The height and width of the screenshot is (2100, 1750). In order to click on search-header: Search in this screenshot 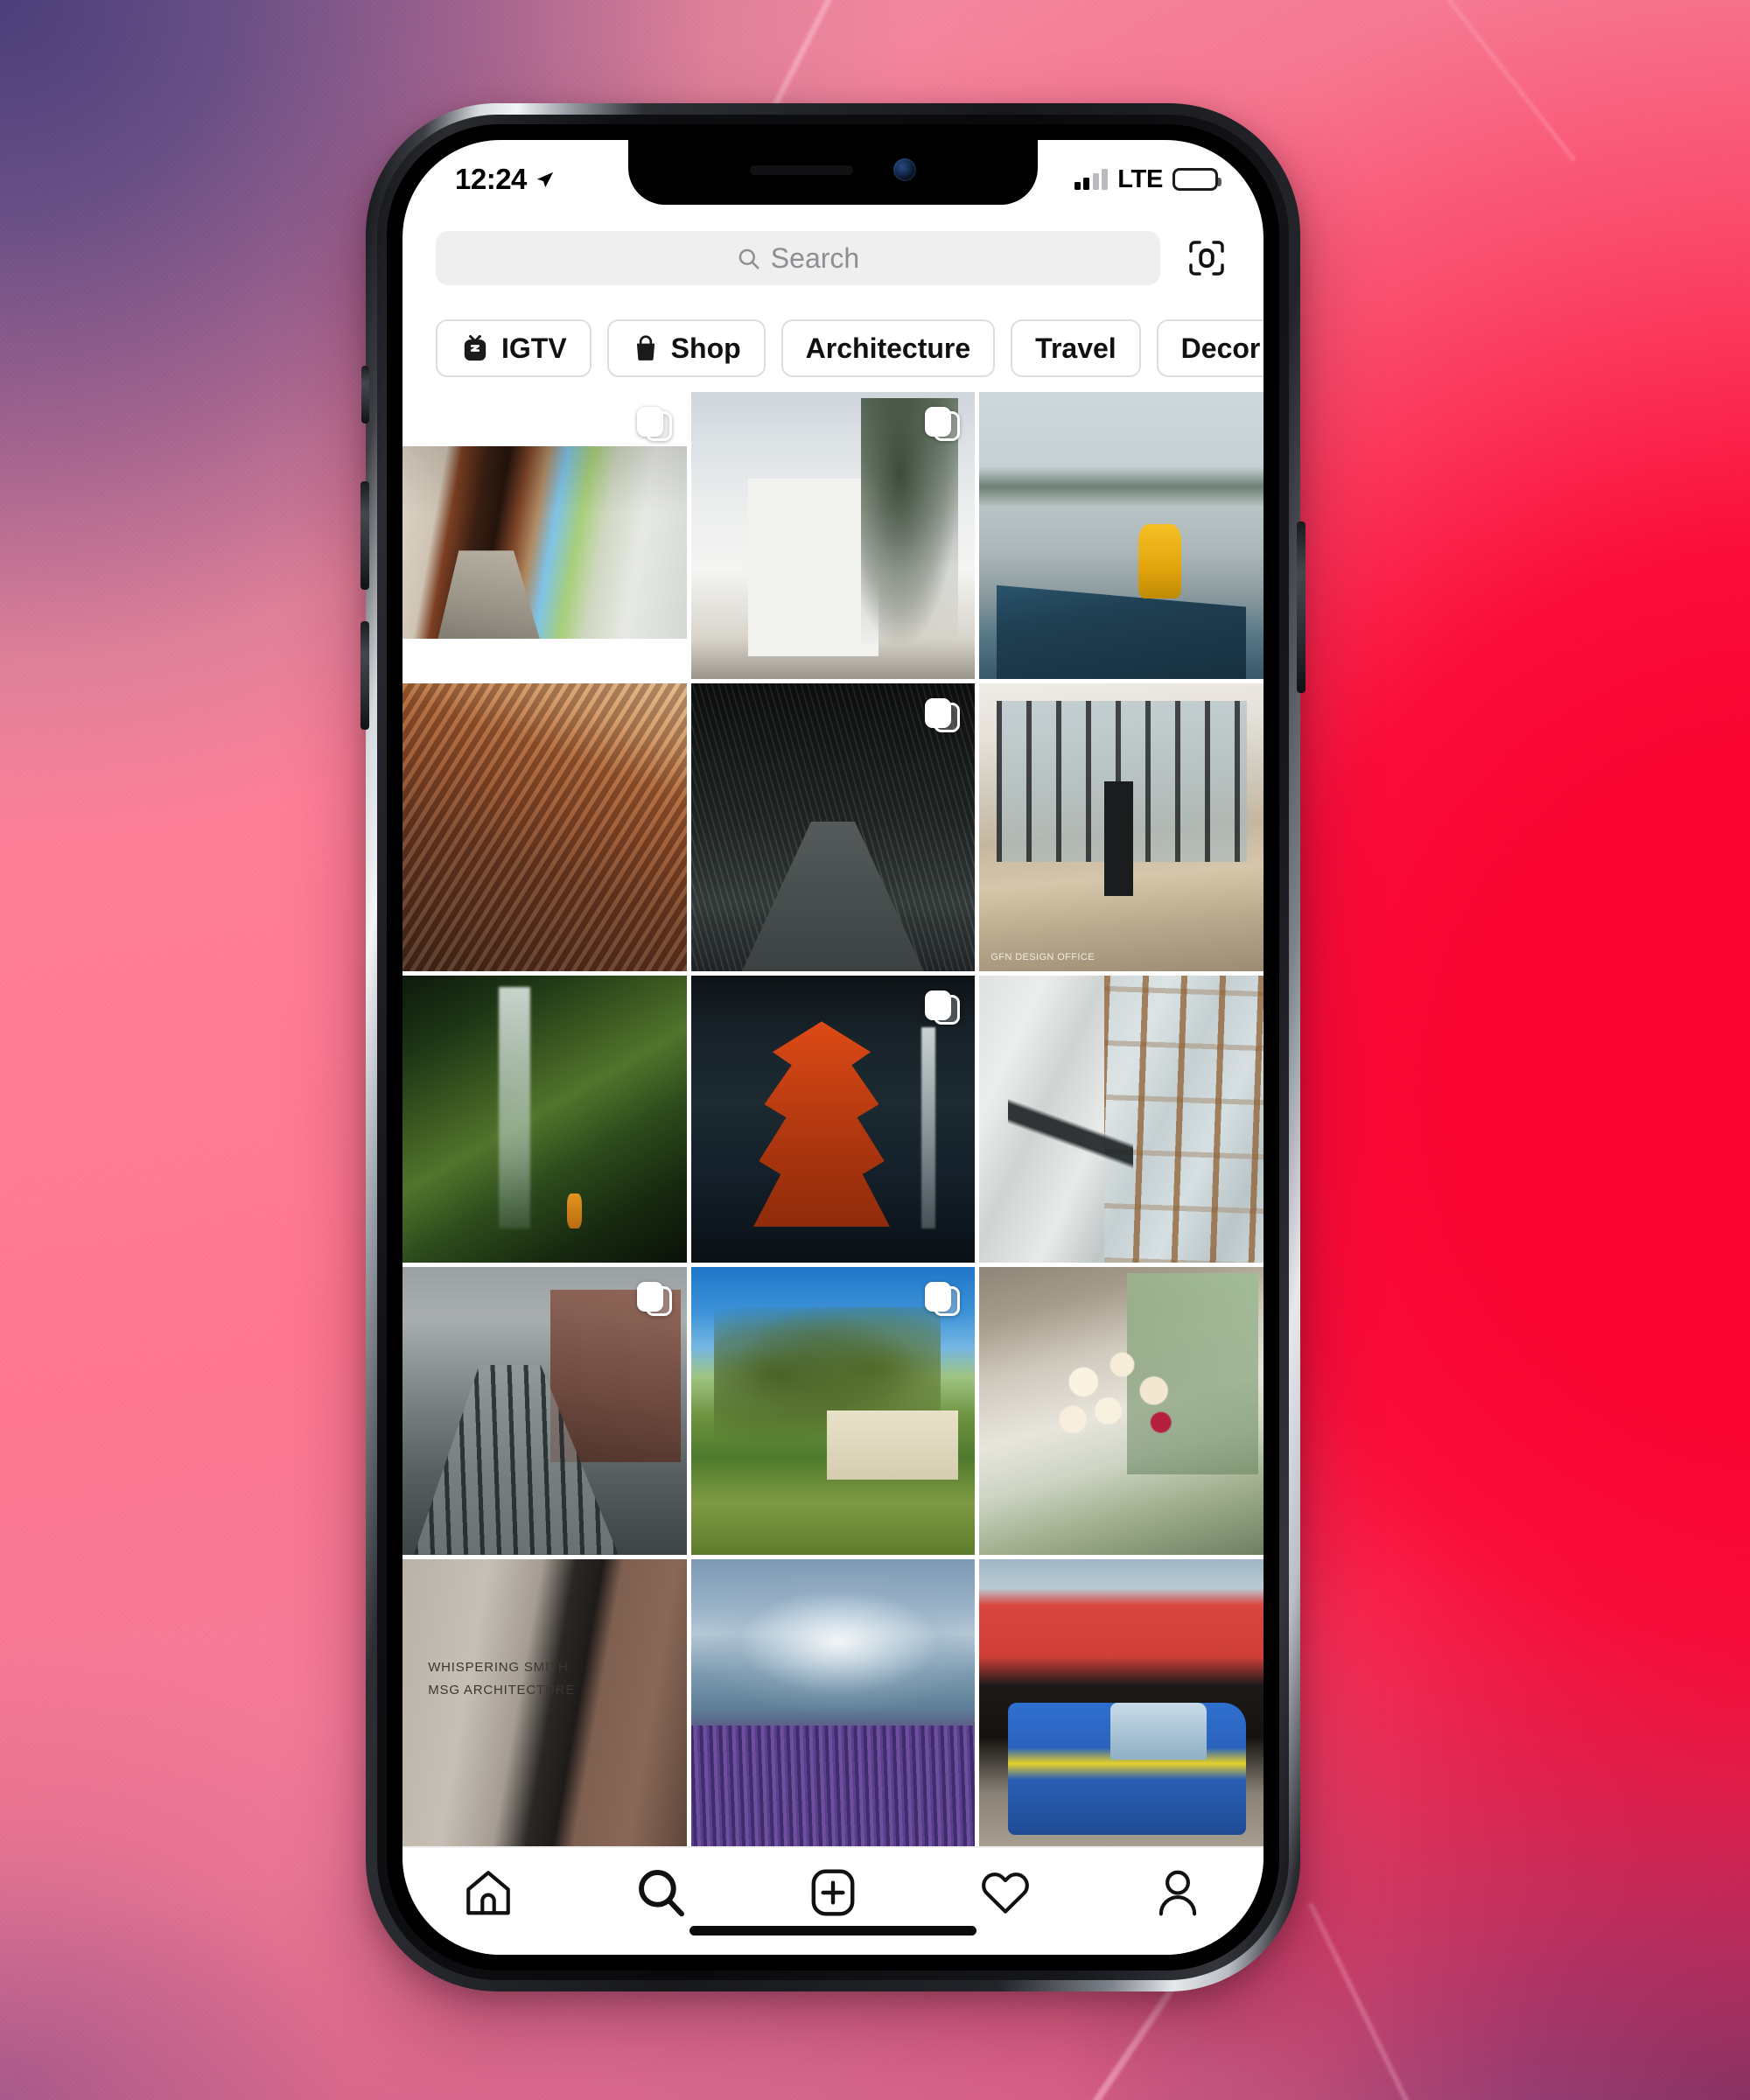, I will do `click(833, 258)`.